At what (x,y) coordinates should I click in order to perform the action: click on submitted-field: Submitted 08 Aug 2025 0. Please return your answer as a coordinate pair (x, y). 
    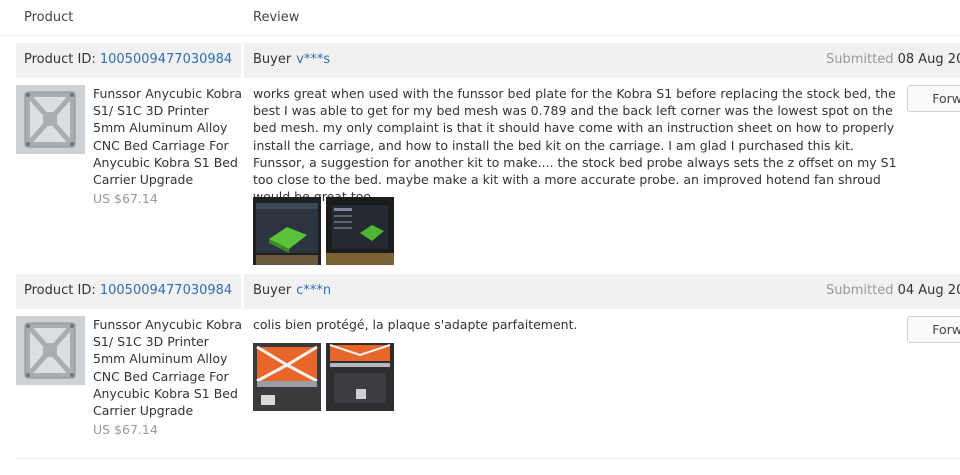
    Looking at the image, I should click on (893, 59).